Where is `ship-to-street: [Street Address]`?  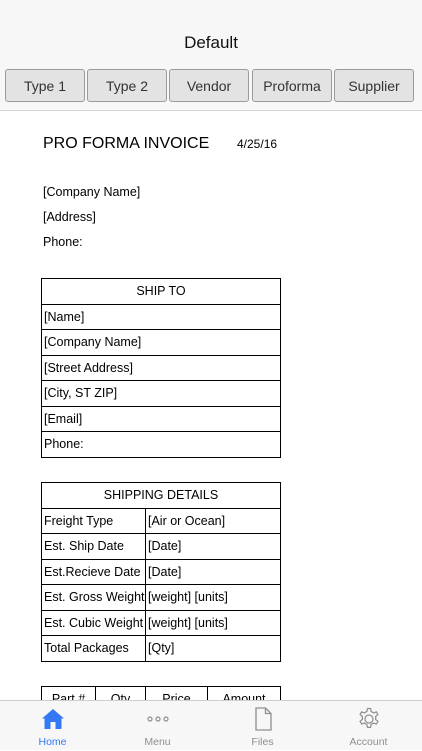
ship-to-street: [Street Address] is located at coordinates (161, 367).